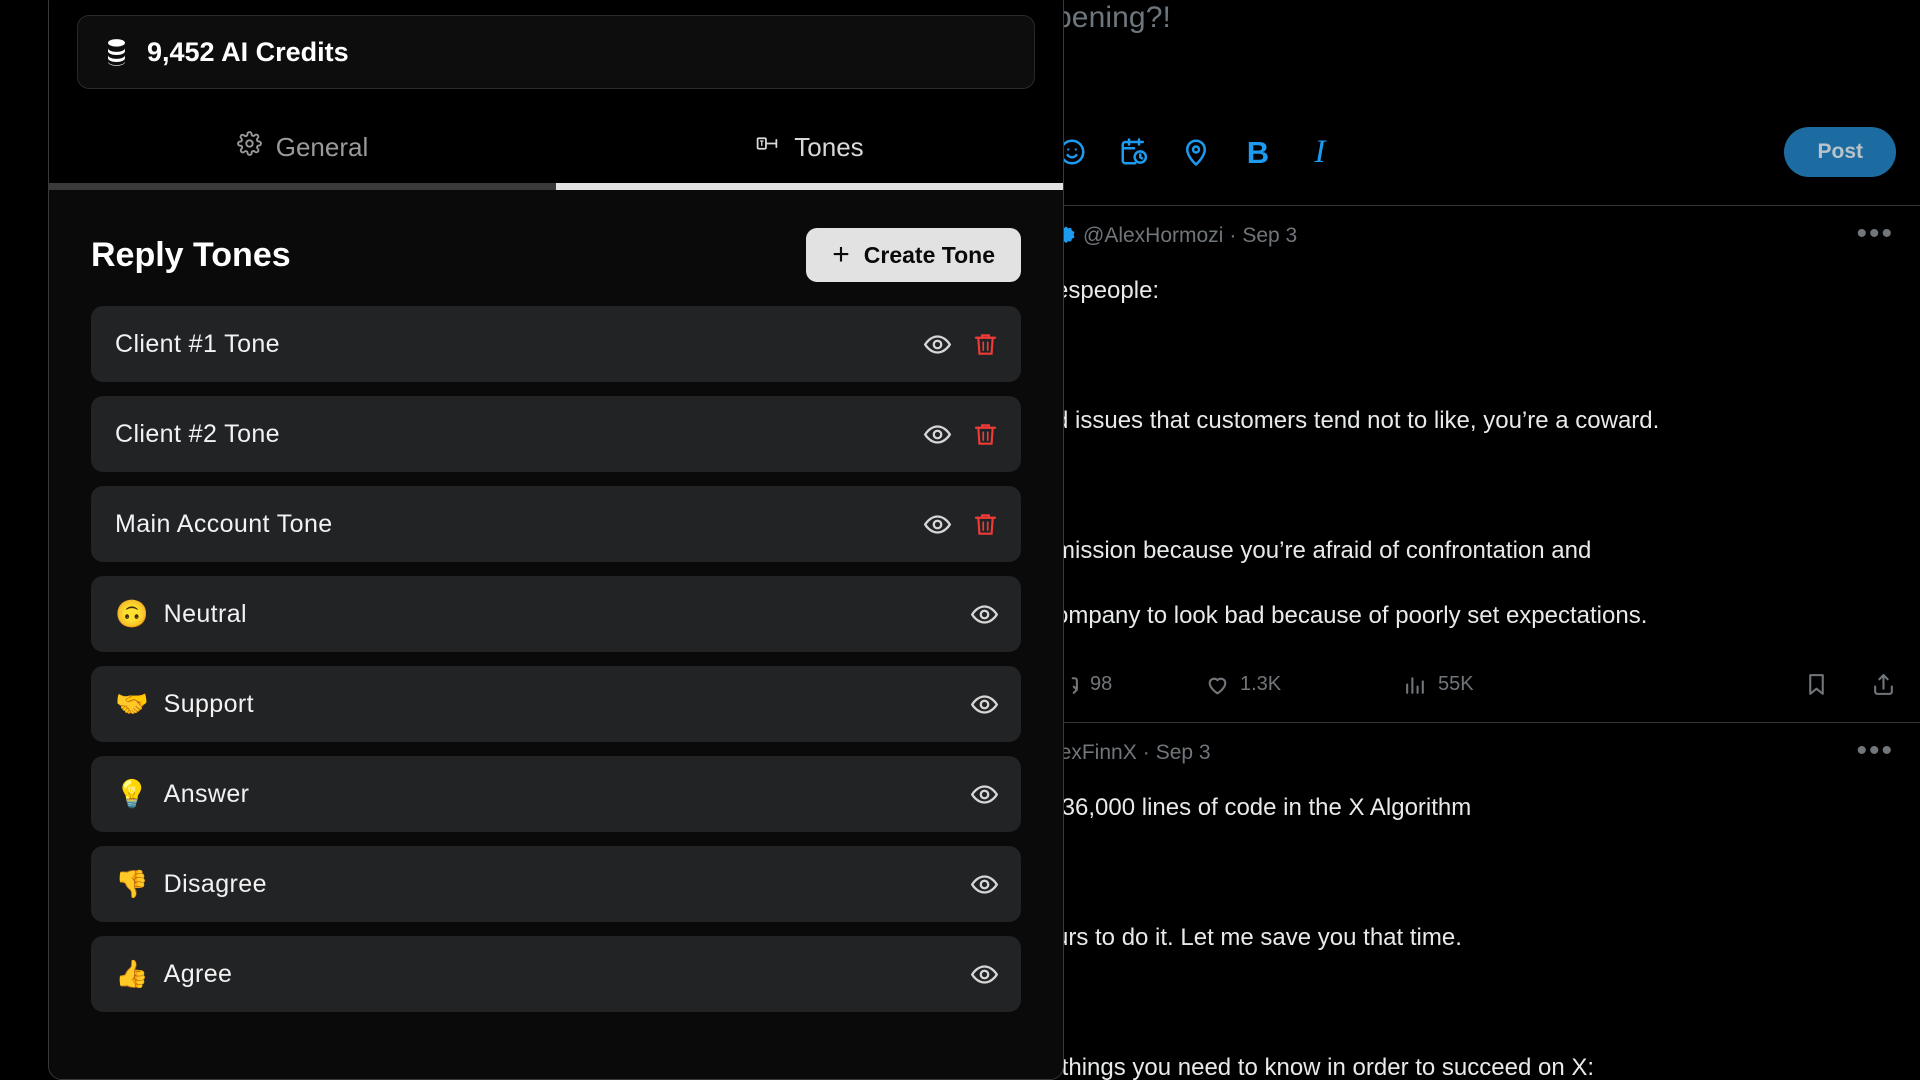  I want to click on schedule-icon, so click(1134, 152).